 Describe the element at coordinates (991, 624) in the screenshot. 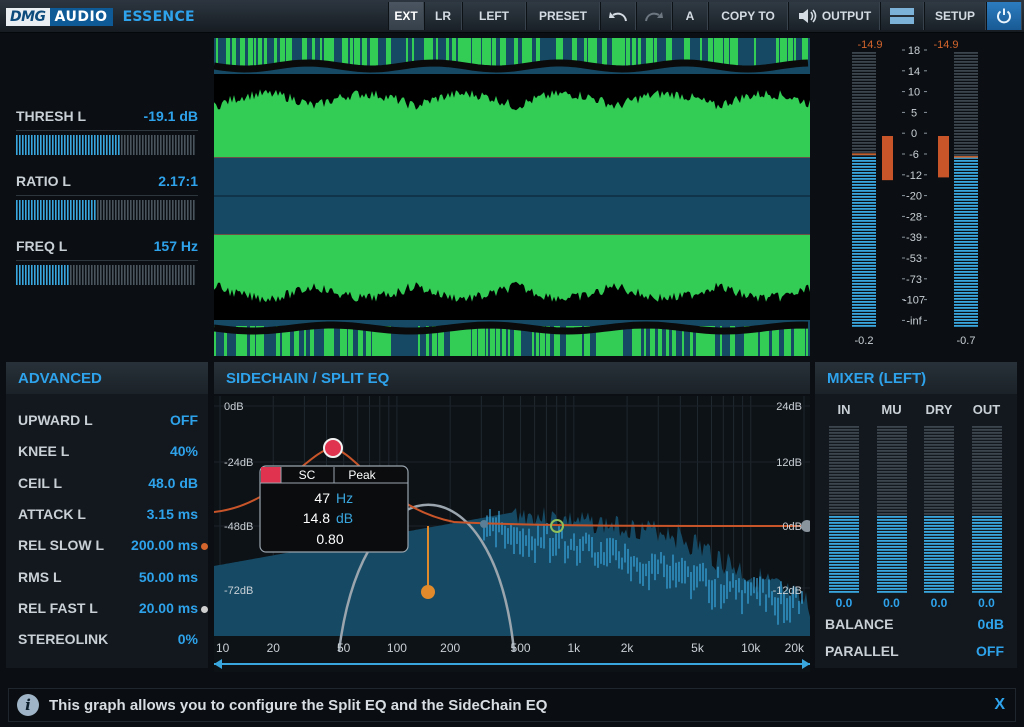

I see `balance-value: 0dB` at that location.